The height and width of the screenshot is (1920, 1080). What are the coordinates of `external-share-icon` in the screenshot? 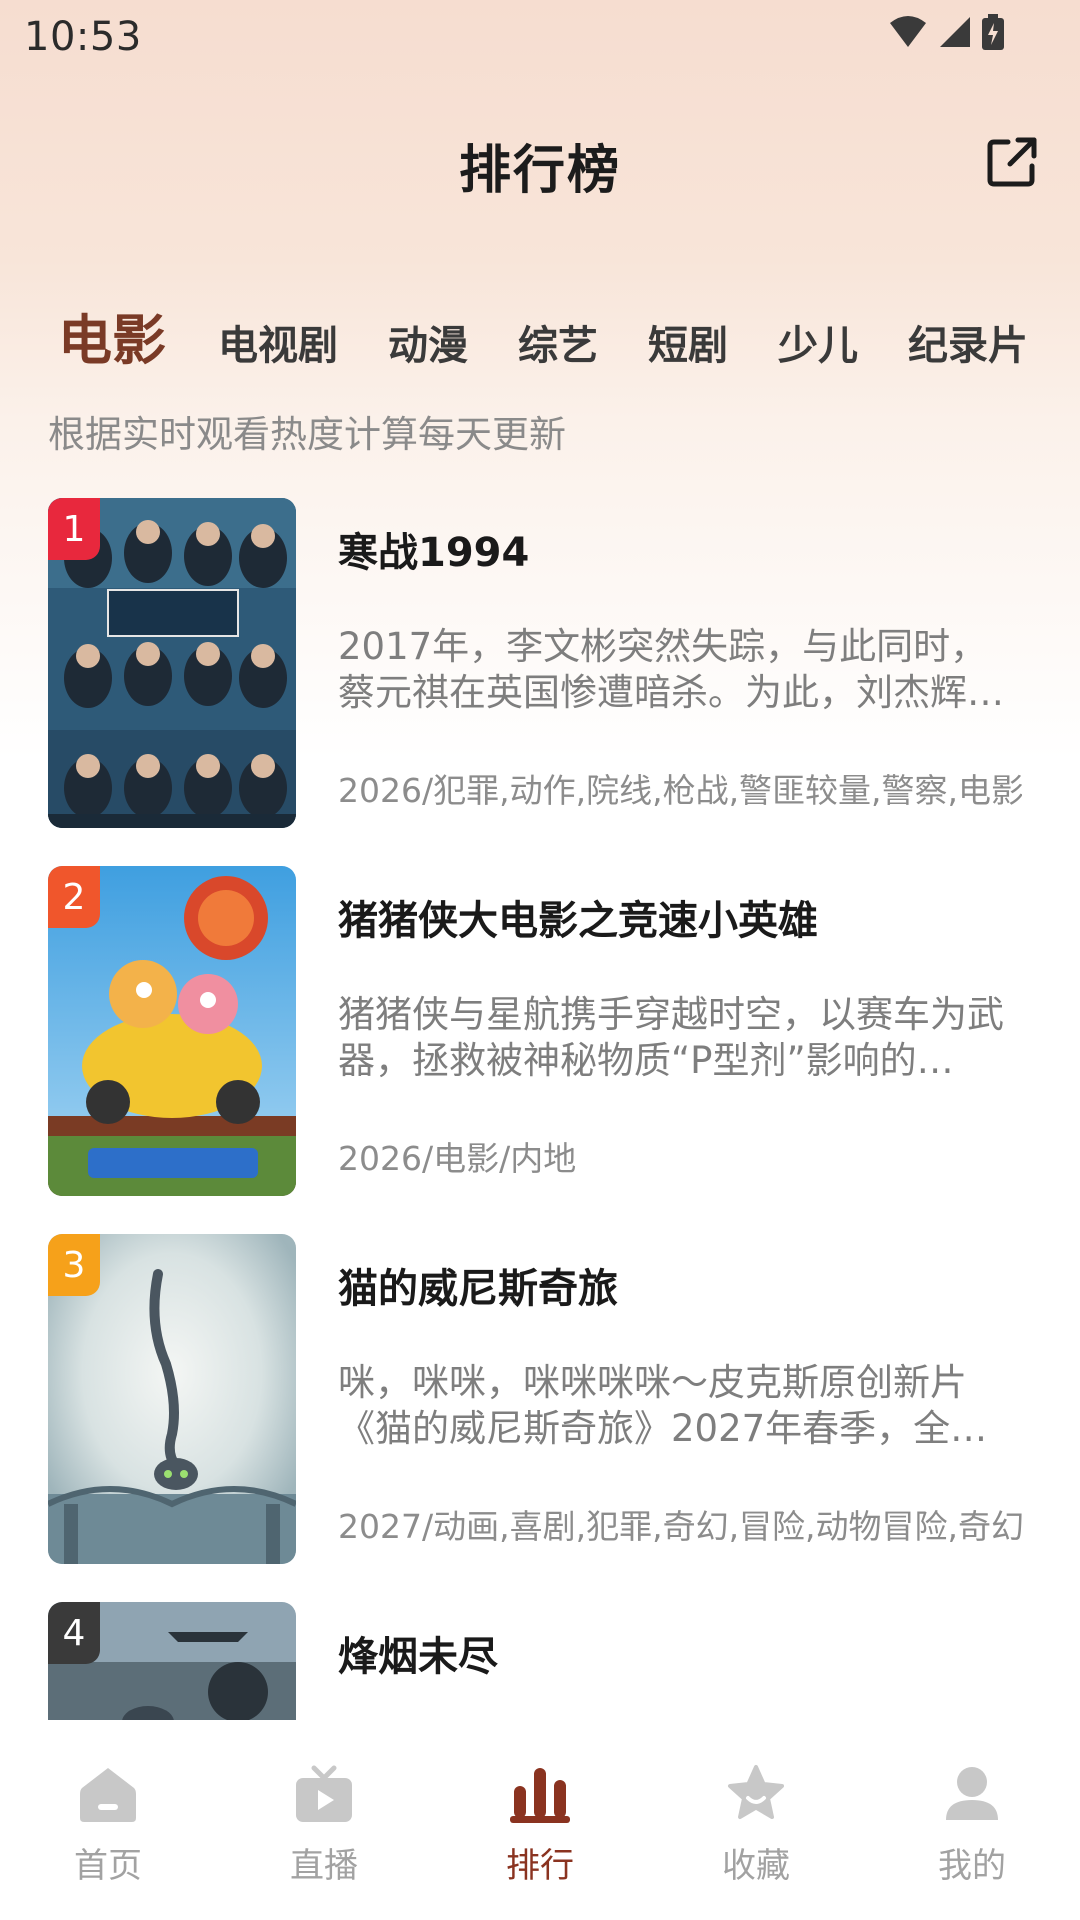 It's located at (1012, 162).